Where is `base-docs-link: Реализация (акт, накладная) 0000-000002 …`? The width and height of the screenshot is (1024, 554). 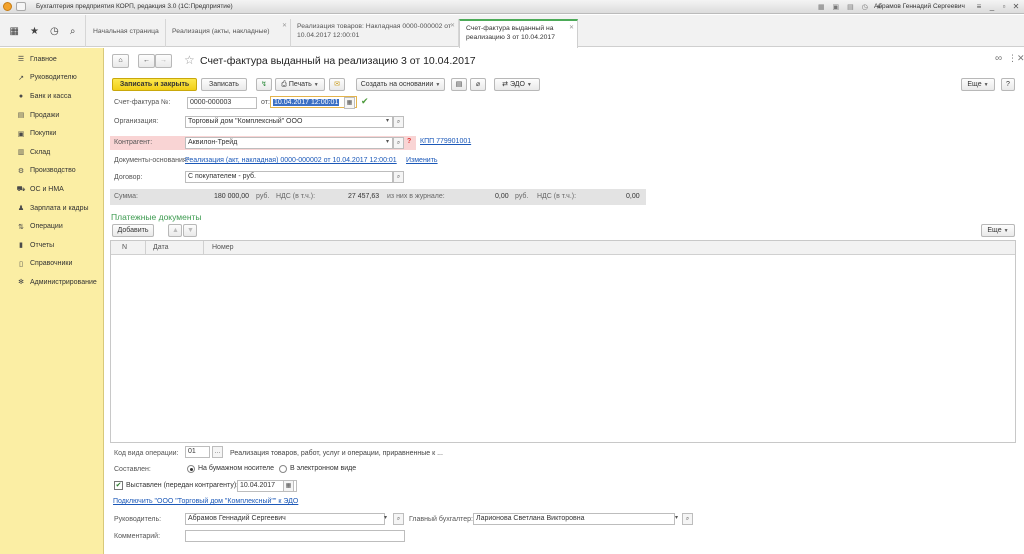
base-docs-link: Реализация (акт, накладная) 0000-000002 … is located at coordinates (291, 160).